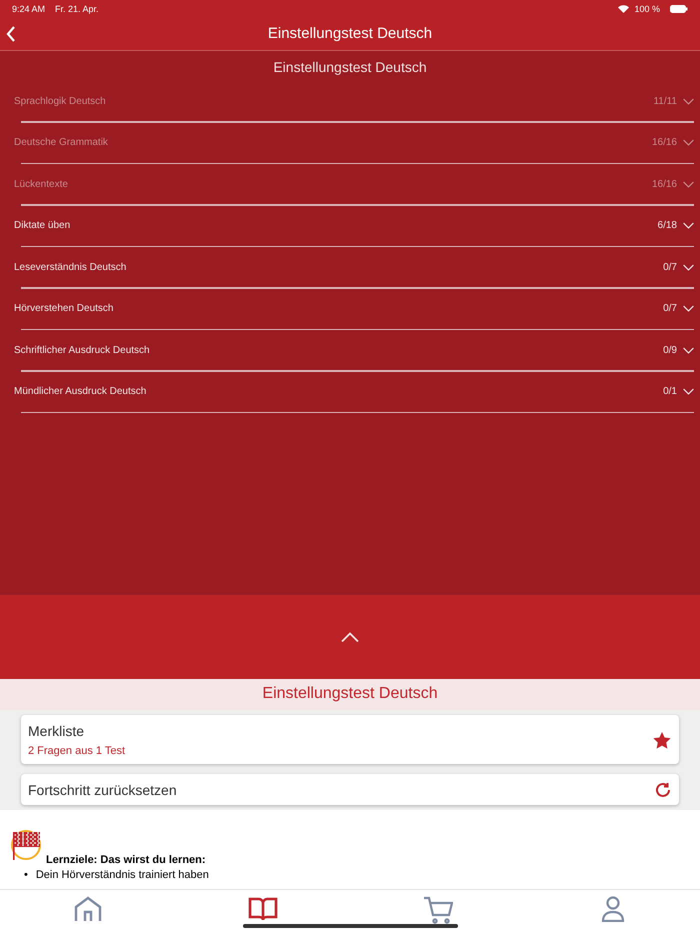 The image size is (700, 934). What do you see at coordinates (350, 637) in the screenshot?
I see `chevron-up-icon` at bounding box center [350, 637].